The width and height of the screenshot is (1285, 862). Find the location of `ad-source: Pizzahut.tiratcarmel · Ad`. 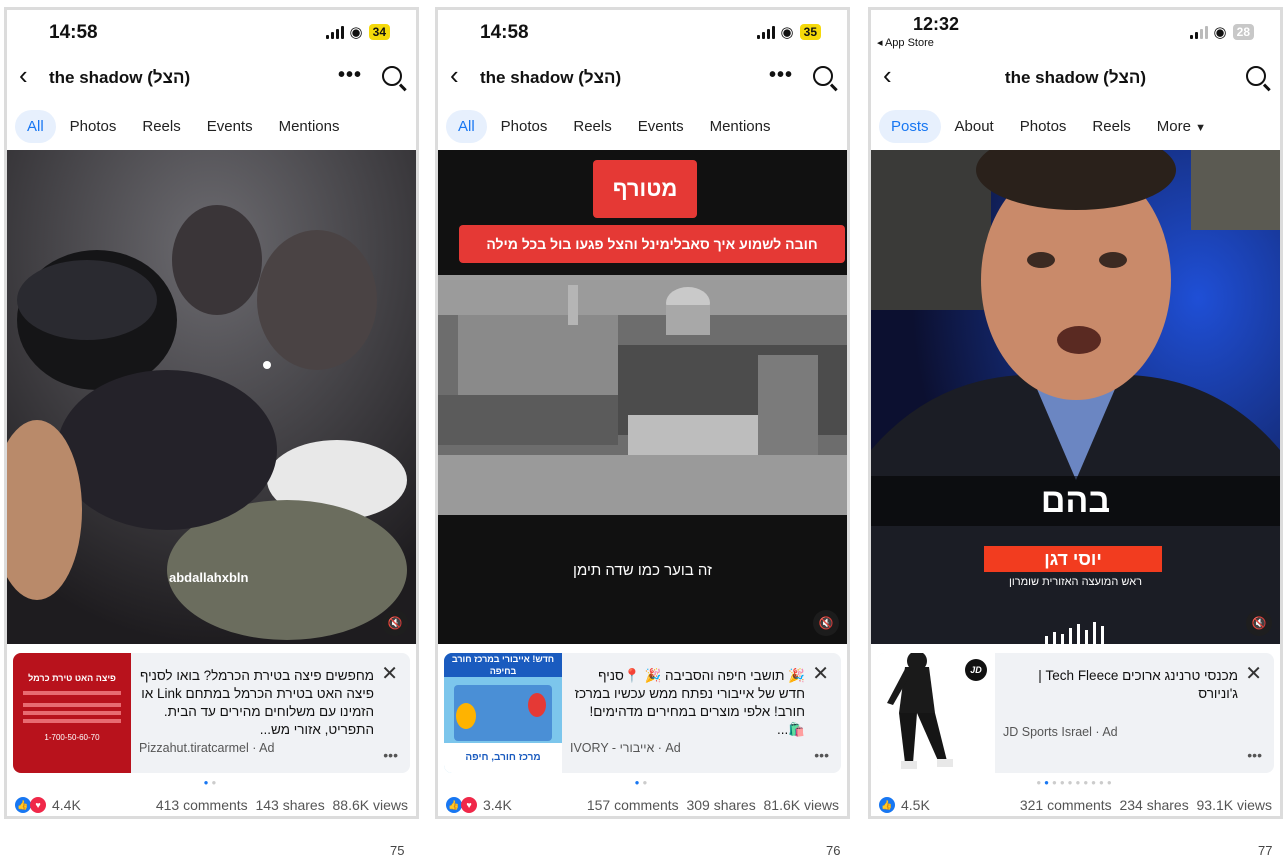

ad-source: Pizzahut.tiratcarmel · Ad is located at coordinates (206, 748).